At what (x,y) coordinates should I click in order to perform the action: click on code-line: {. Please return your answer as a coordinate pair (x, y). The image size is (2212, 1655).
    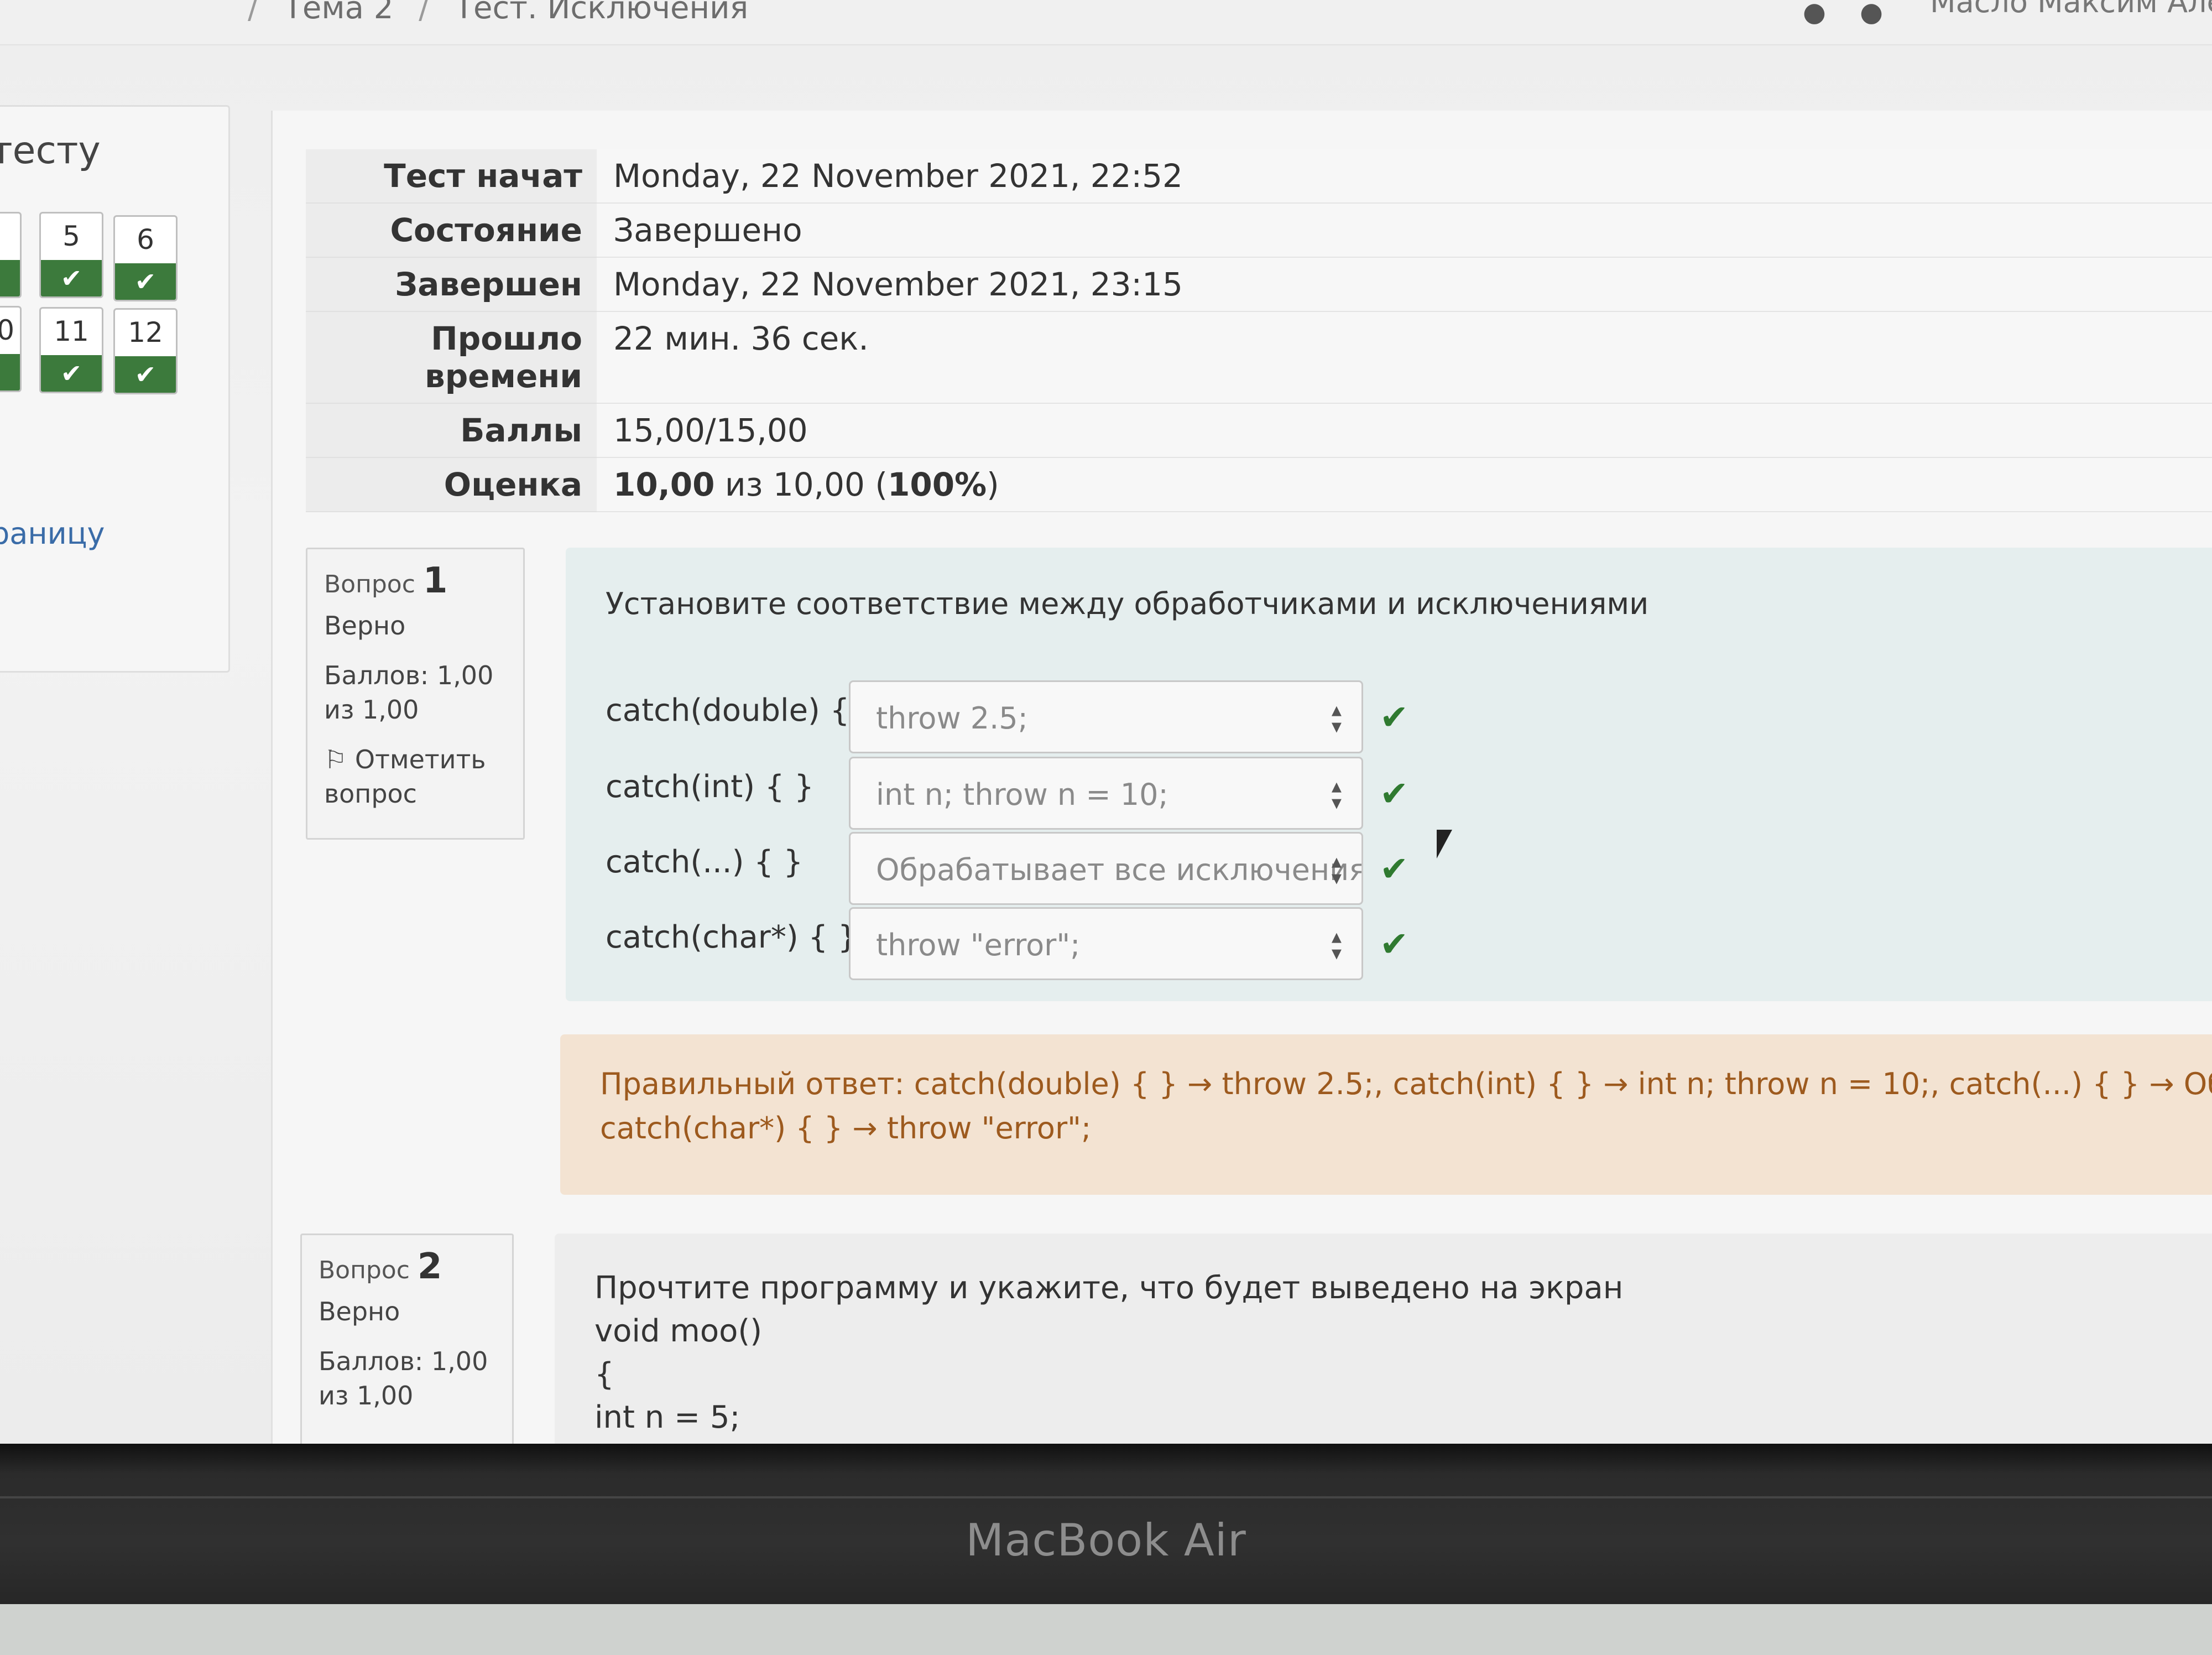
    Looking at the image, I should click on (604, 1374).